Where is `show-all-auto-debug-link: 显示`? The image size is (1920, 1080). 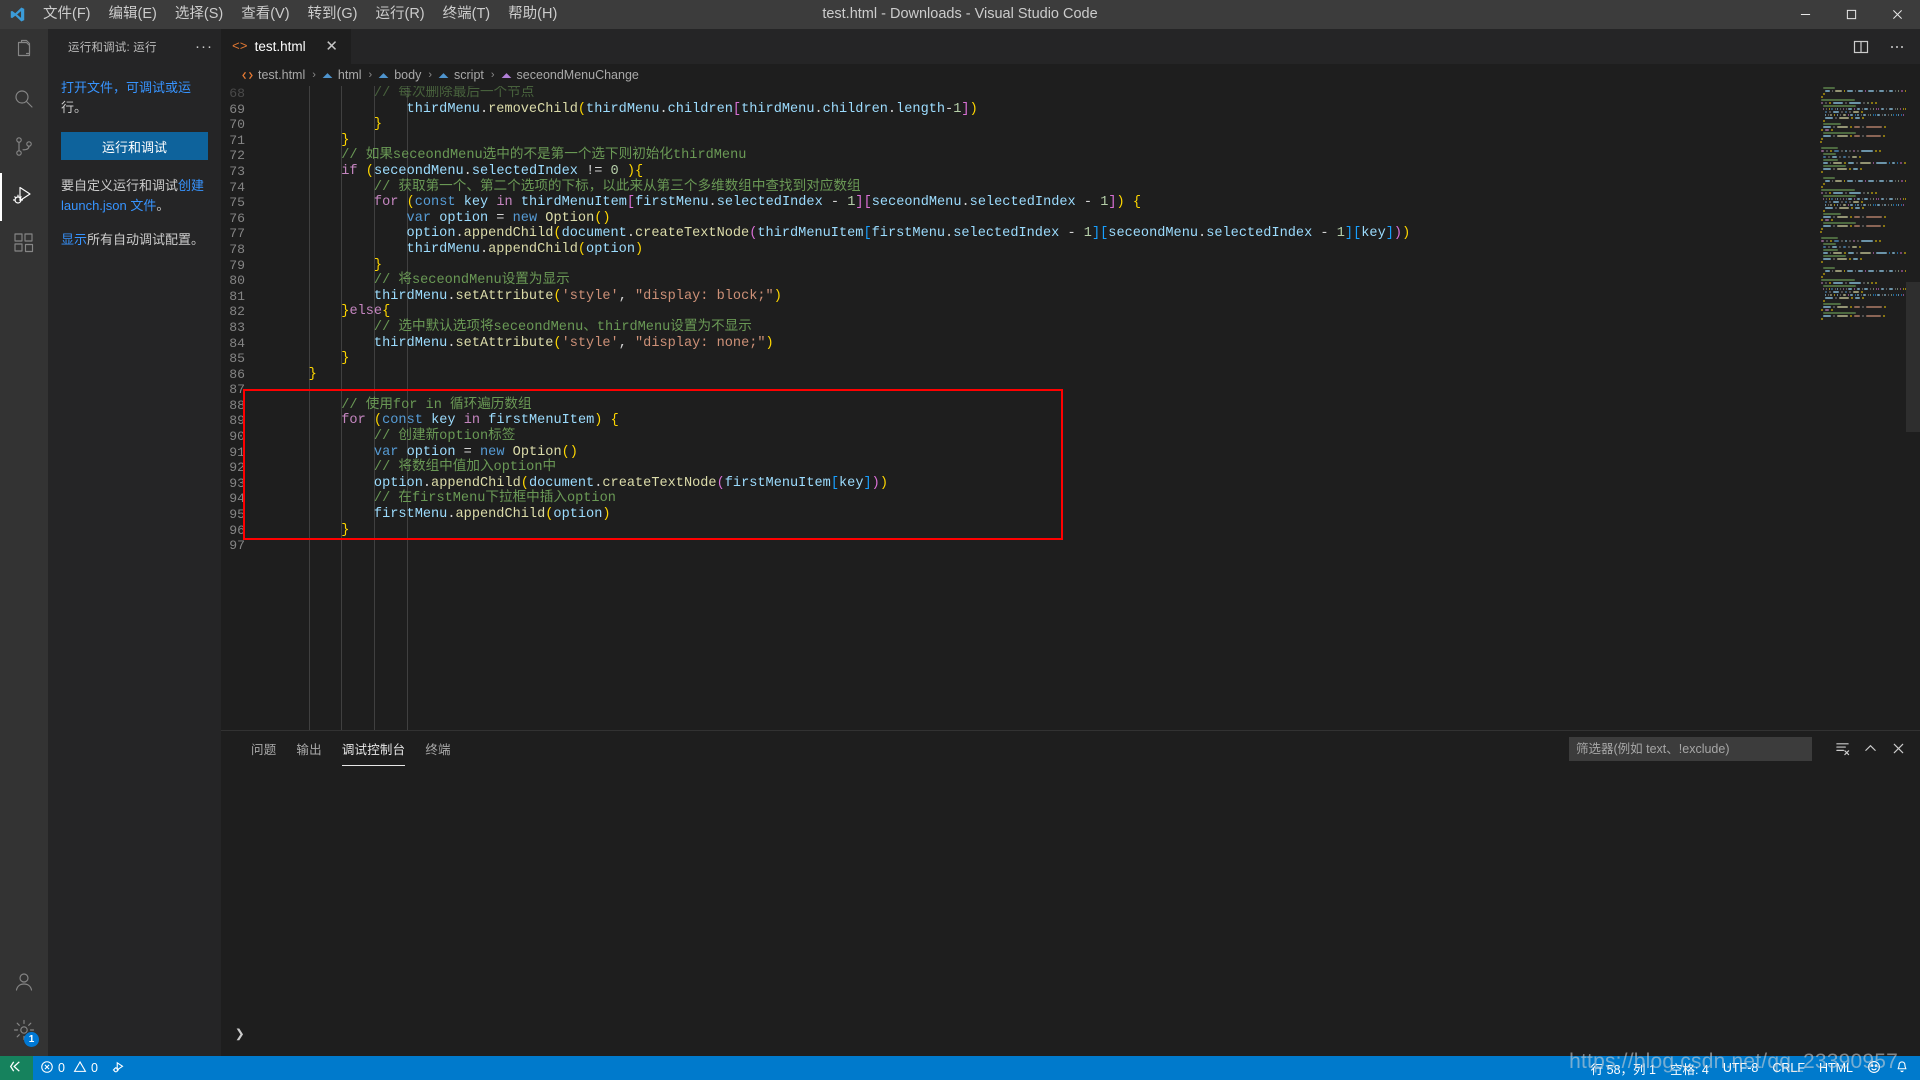
show-all-auto-debug-link: 显示 is located at coordinates (74, 239).